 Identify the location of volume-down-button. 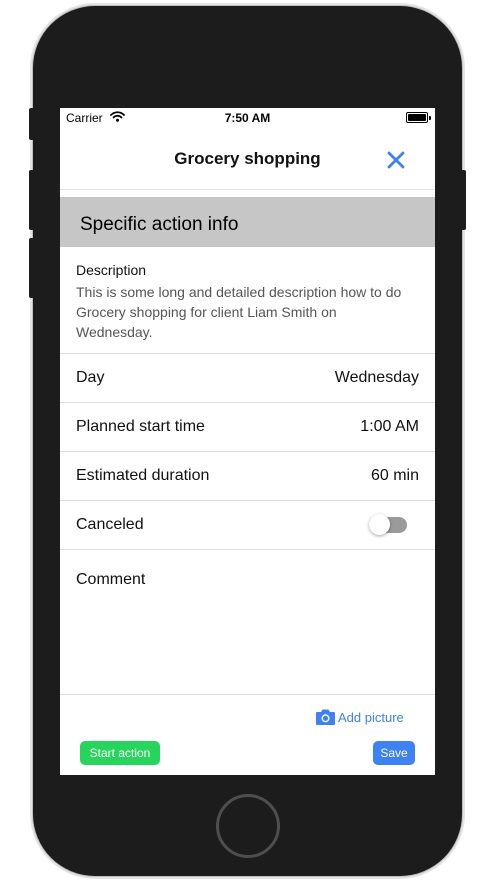
(31, 268).